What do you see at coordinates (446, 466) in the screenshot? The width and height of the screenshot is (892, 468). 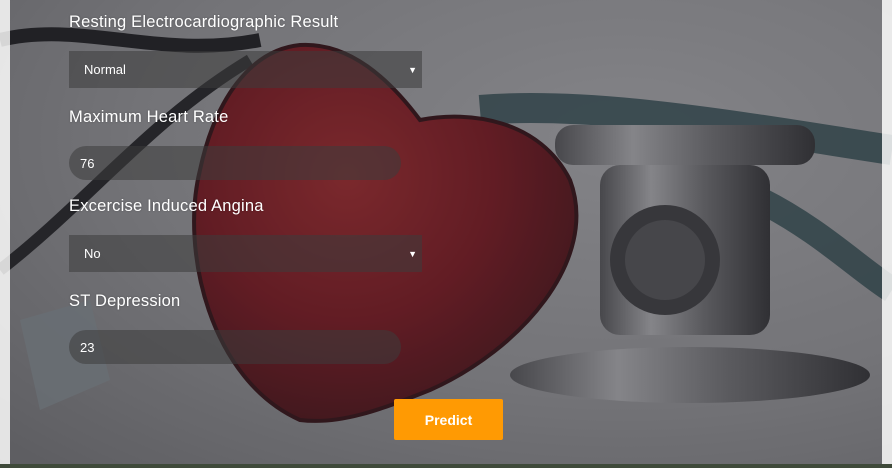 I see `frame-bottom` at bounding box center [446, 466].